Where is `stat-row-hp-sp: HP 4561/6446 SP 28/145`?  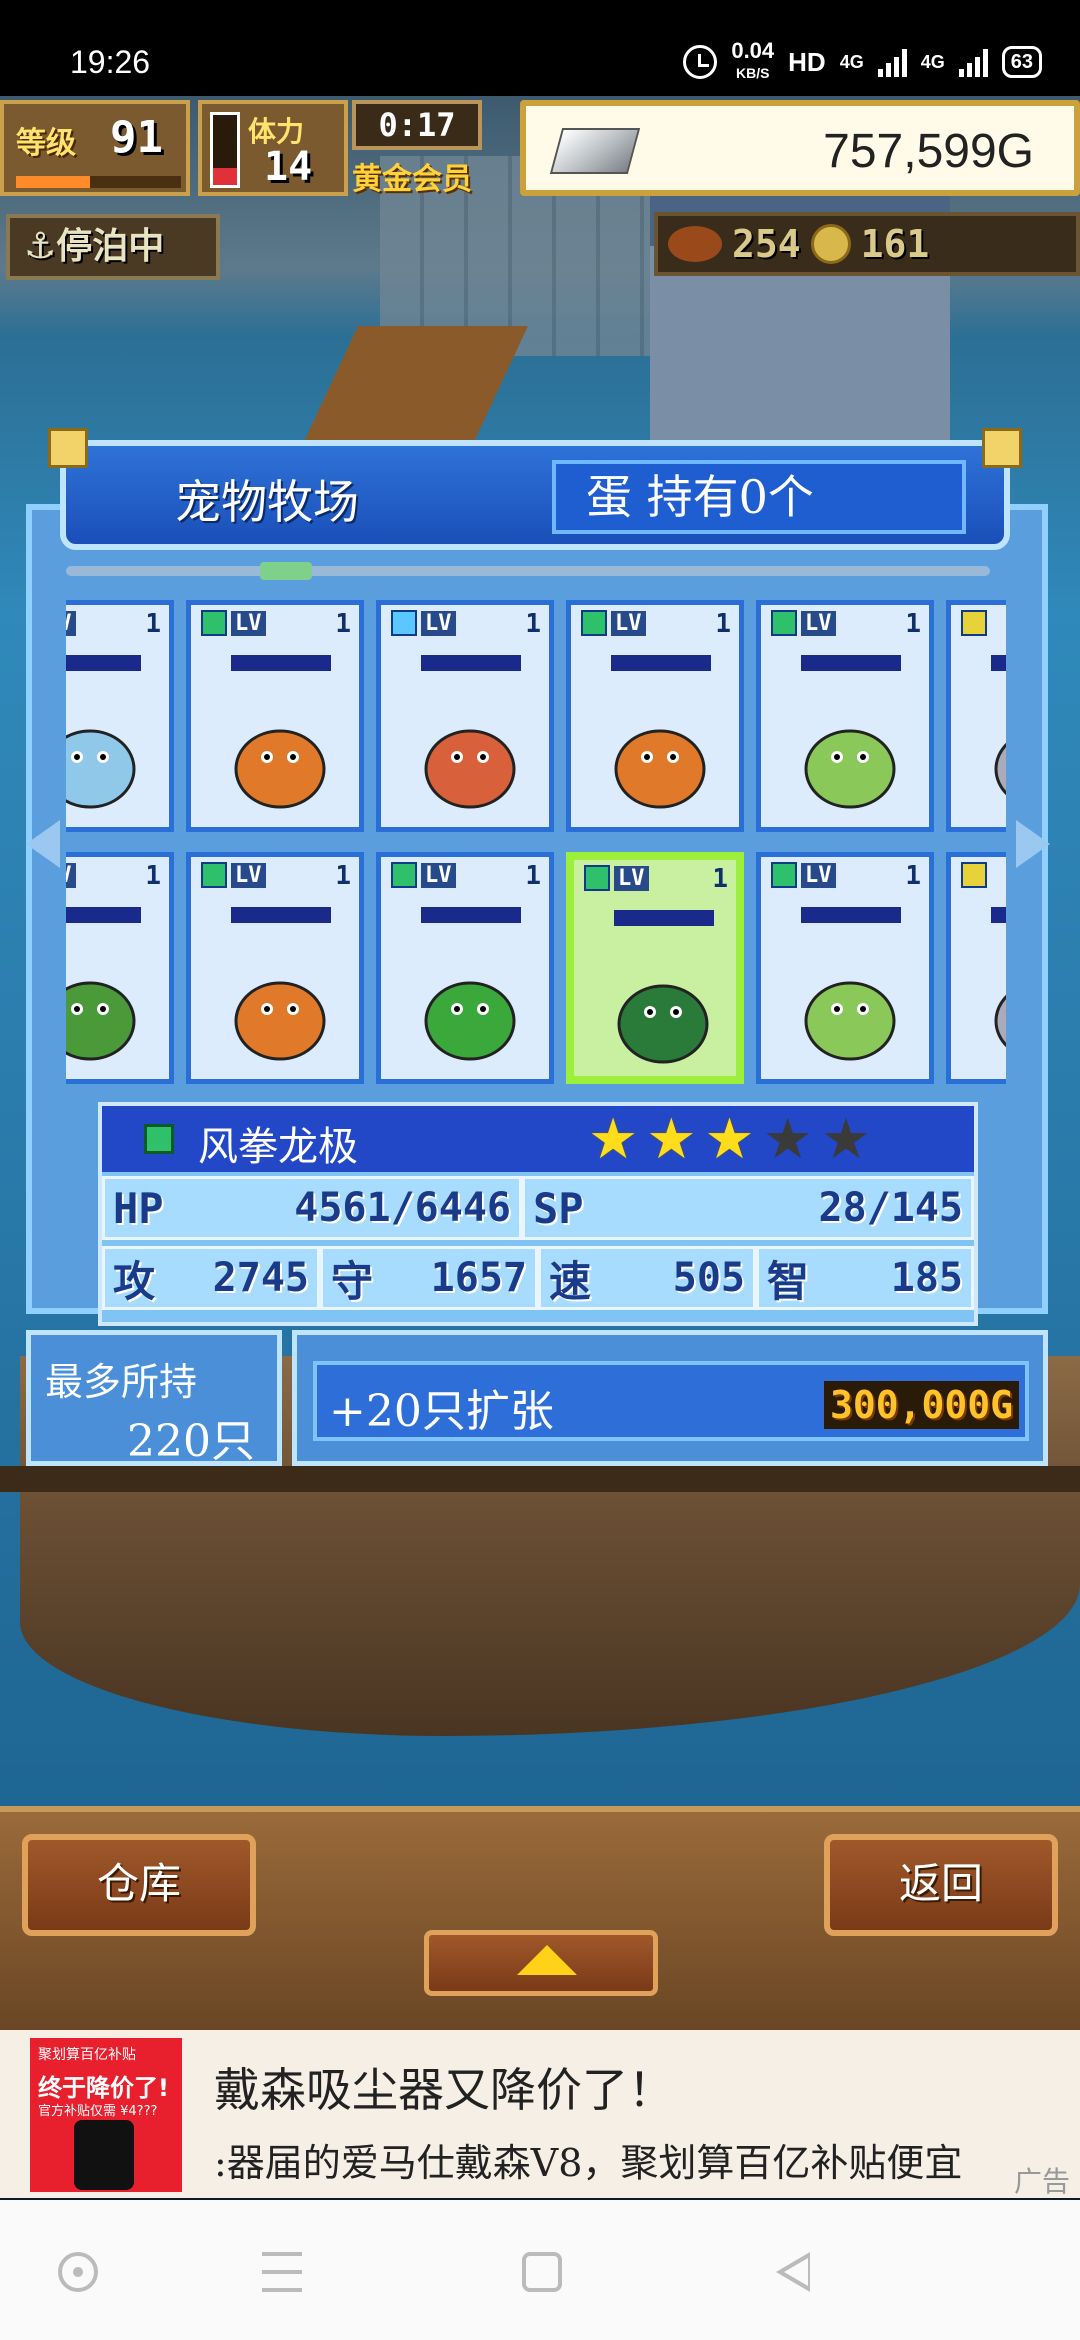 stat-row-hp-sp: HP 4561/6446 SP 28/145 is located at coordinates (538, 1208).